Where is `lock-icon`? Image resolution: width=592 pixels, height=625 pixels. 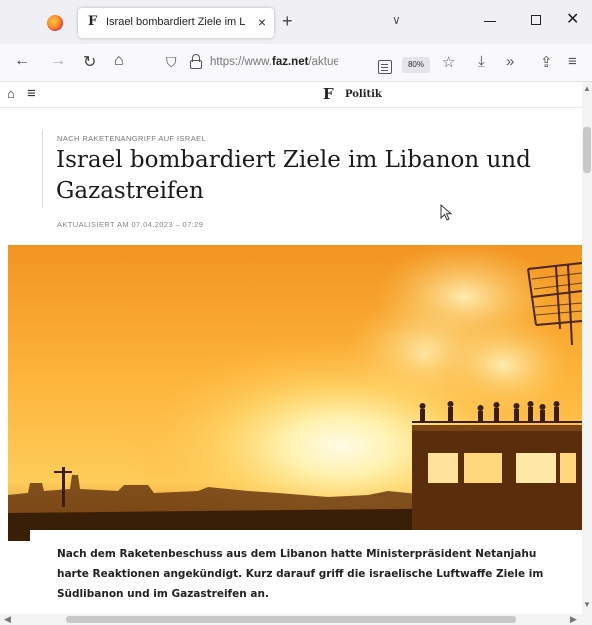
lock-icon is located at coordinates (196, 62).